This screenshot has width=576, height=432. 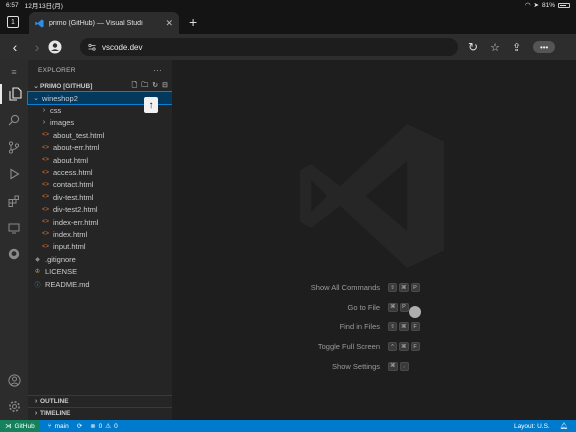 What do you see at coordinates (14, 240) in the screenshot?
I see `activity-bar: ≡` at bounding box center [14, 240].